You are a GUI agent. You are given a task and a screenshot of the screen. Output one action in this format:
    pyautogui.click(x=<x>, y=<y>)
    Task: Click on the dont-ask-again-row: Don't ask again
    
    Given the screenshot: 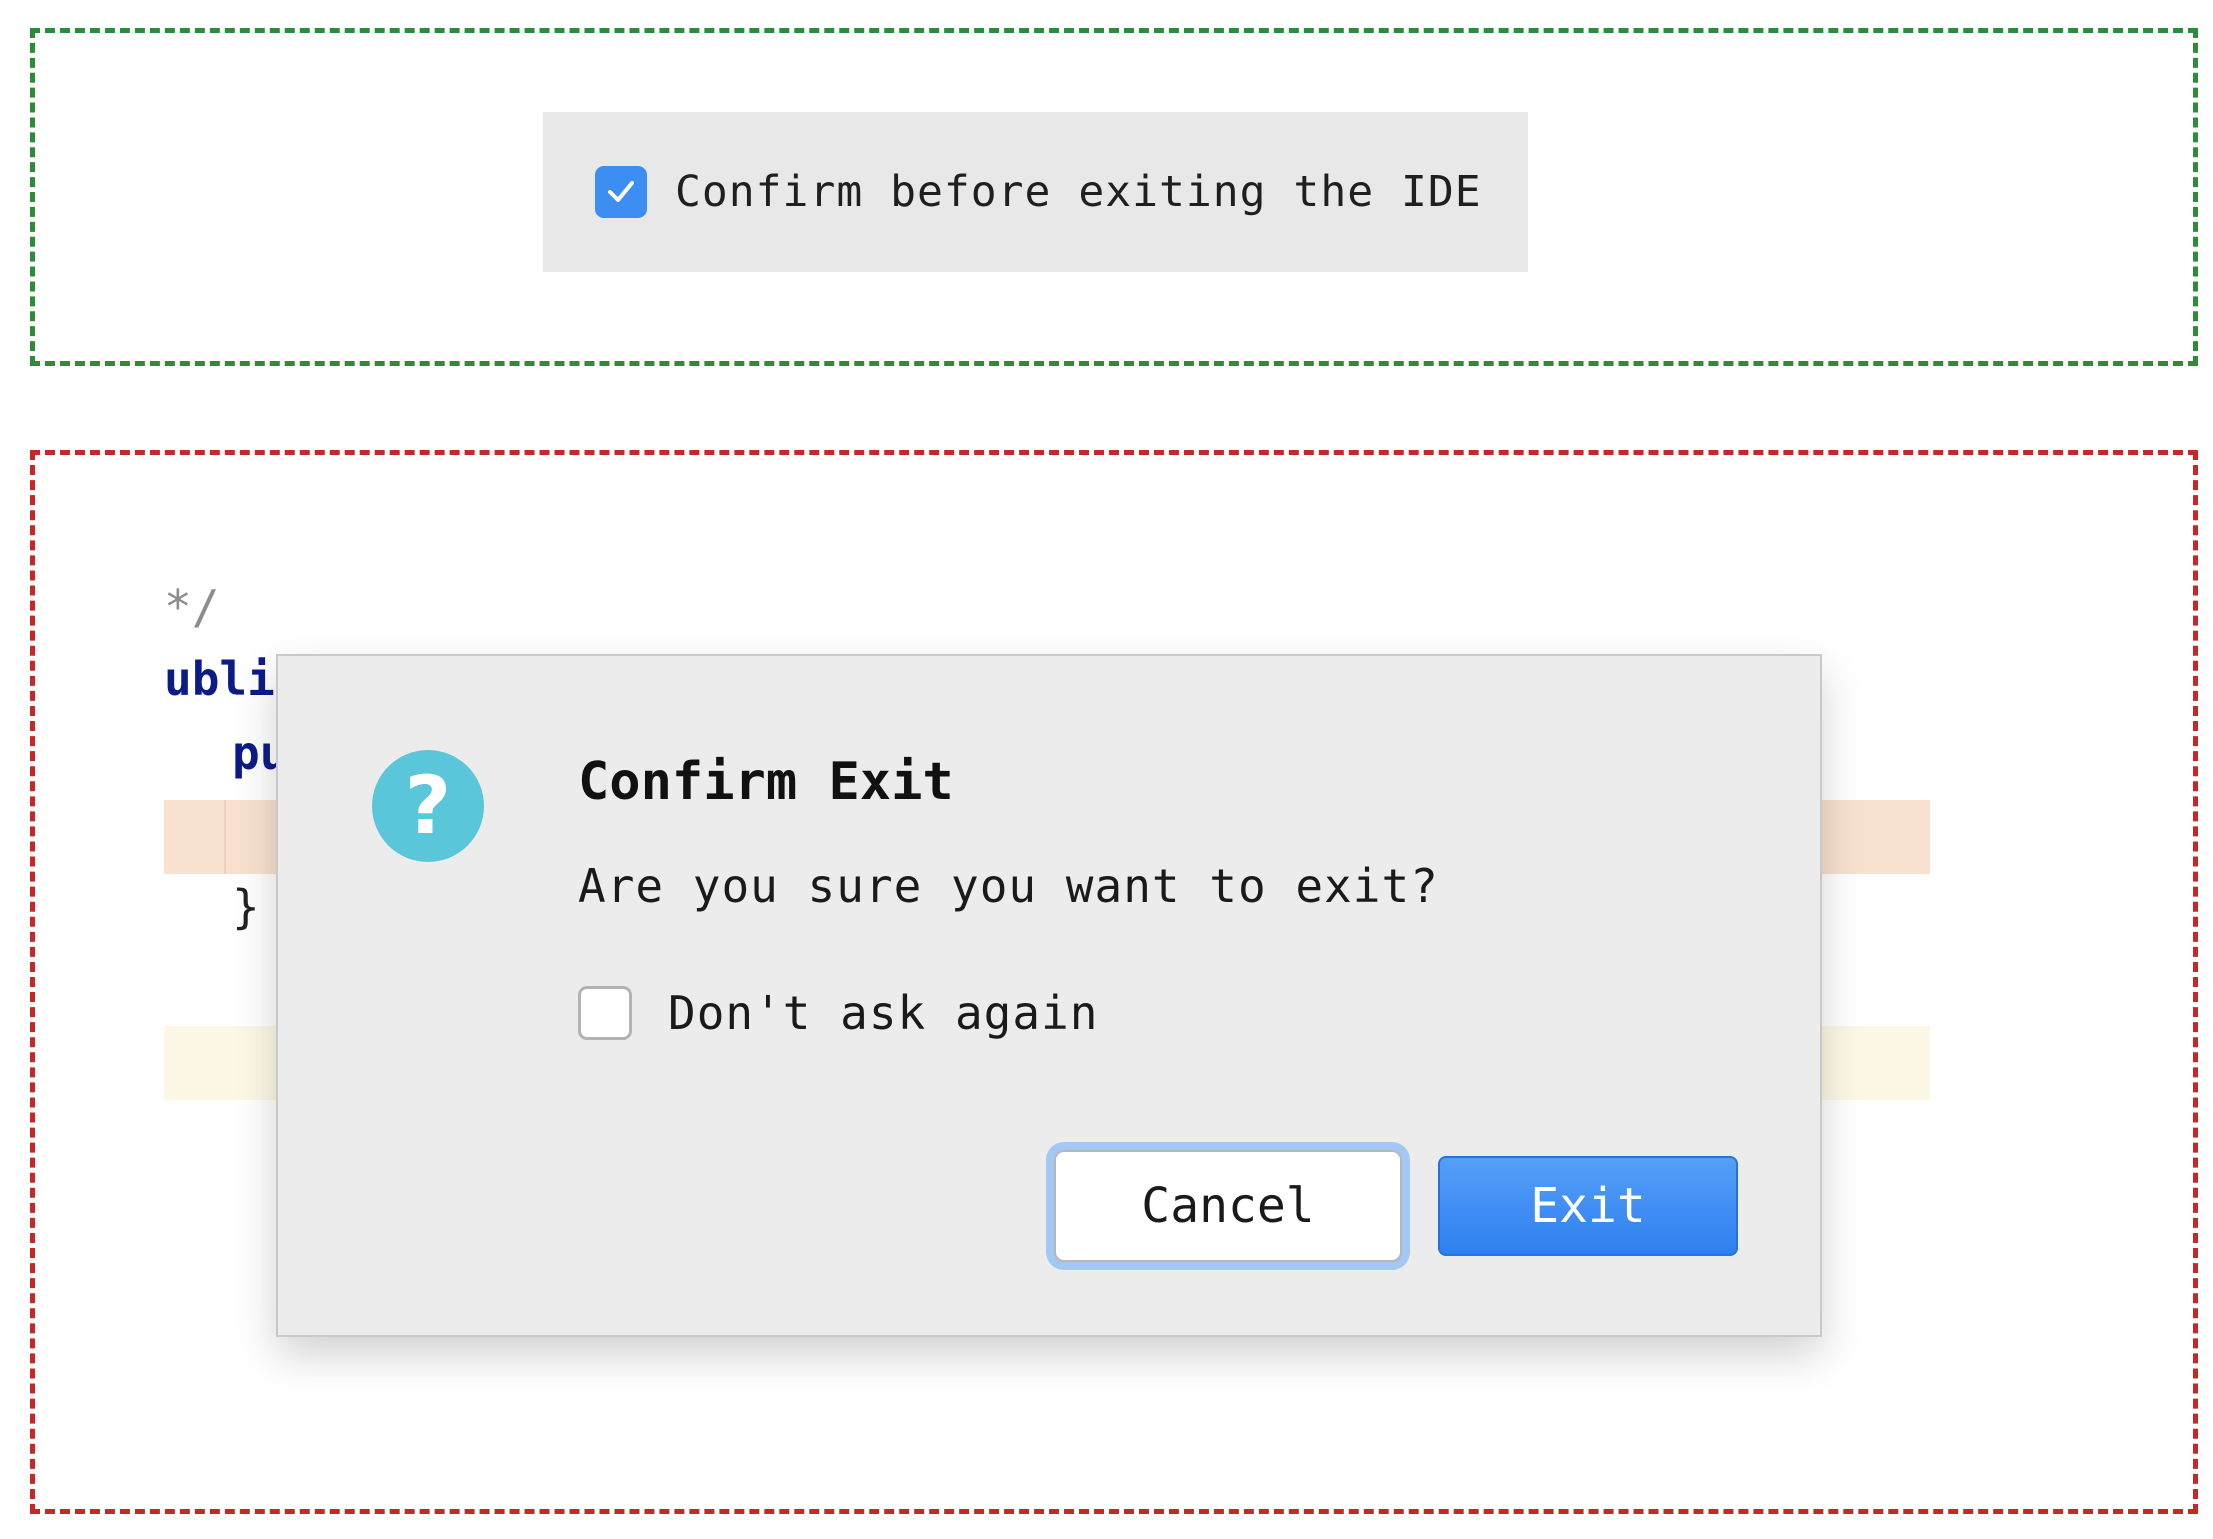 What is the action you would take?
    pyautogui.click(x=838, y=1013)
    